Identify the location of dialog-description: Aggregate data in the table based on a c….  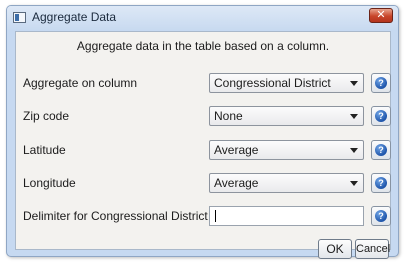
(203, 46).